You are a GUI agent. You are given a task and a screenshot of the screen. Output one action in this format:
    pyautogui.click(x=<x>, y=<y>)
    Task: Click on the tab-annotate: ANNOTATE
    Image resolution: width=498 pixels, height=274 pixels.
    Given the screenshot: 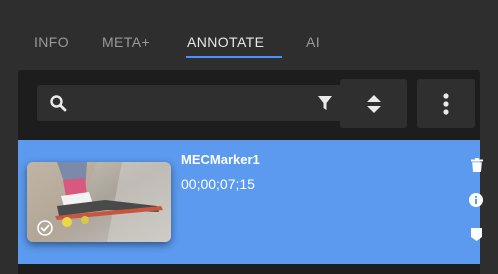 What is the action you would take?
    pyautogui.click(x=225, y=42)
    